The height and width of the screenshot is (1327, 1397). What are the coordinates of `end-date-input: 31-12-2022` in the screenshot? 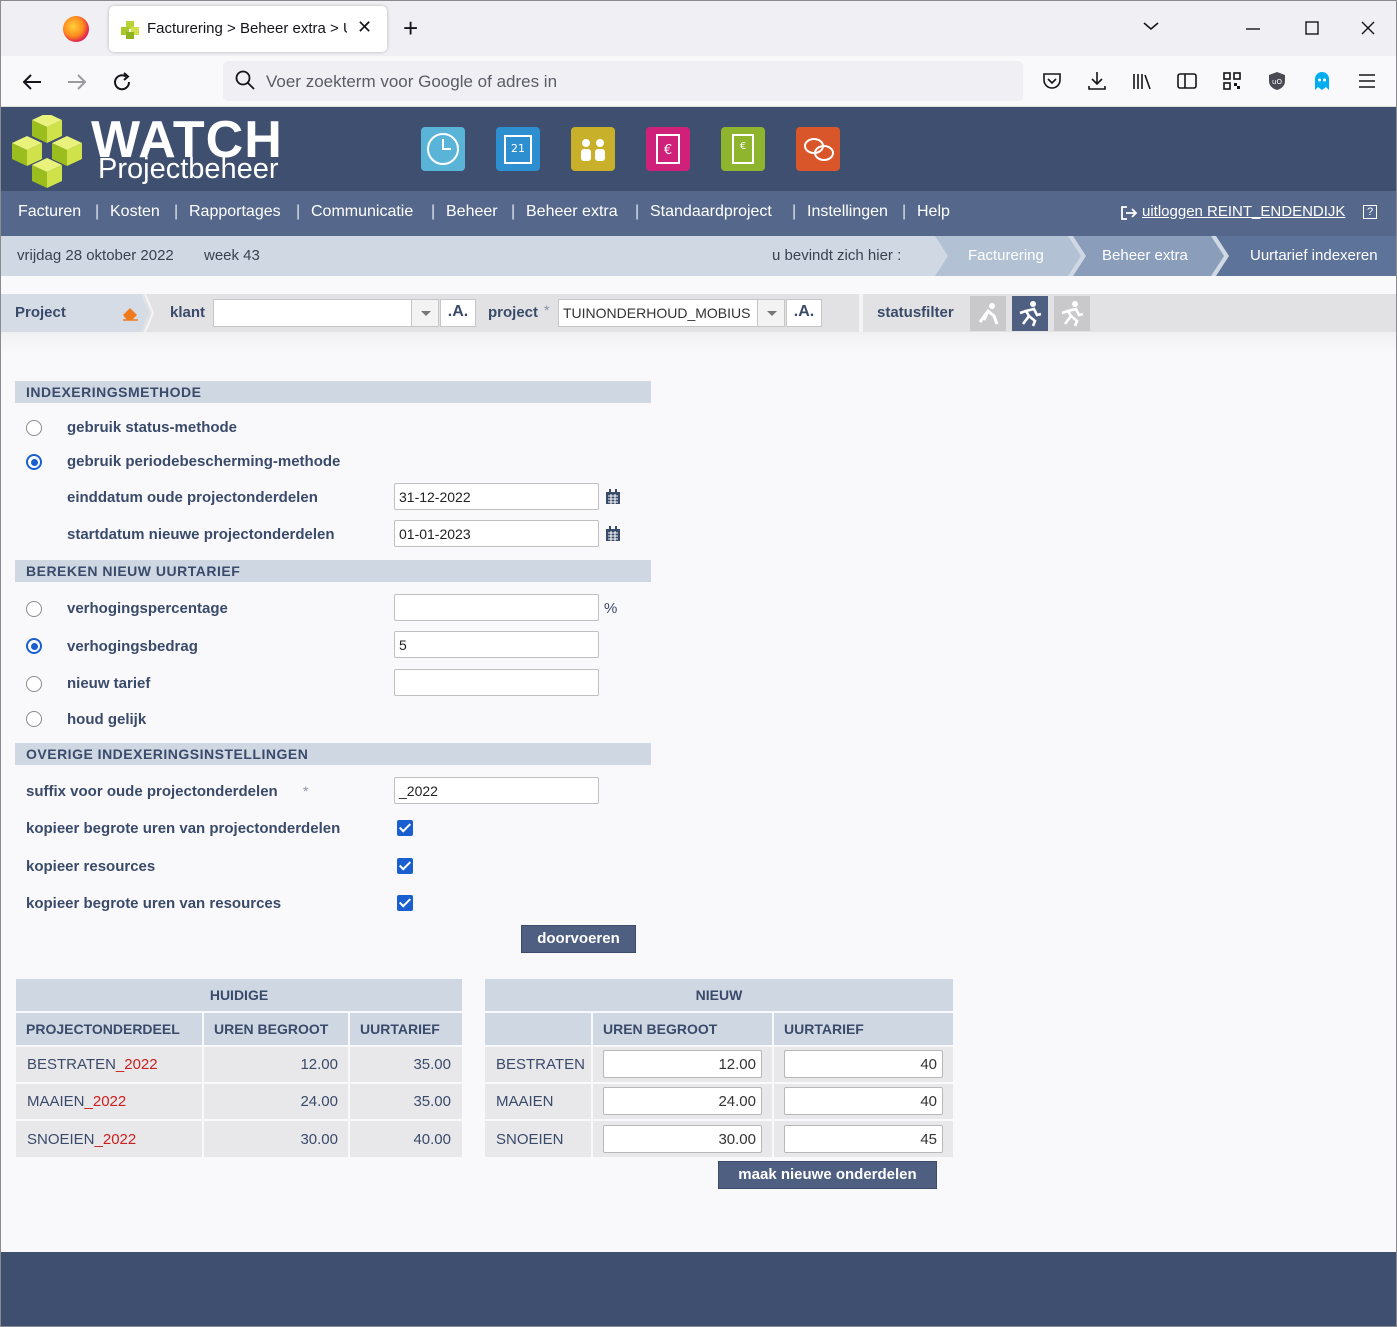 It's located at (496, 496).